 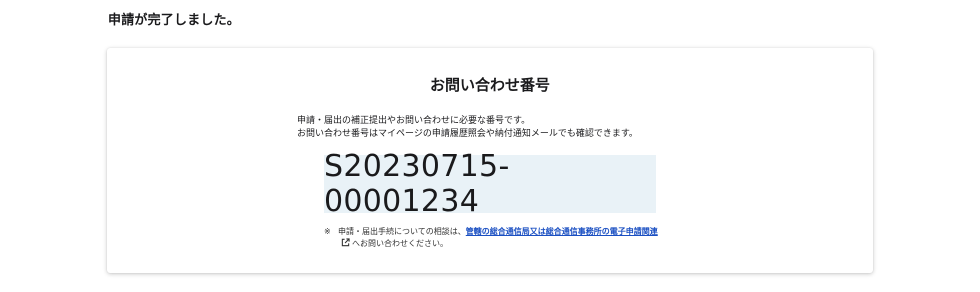 I want to click on inquiry-number: S20230715-00001234, so click(x=417, y=184).